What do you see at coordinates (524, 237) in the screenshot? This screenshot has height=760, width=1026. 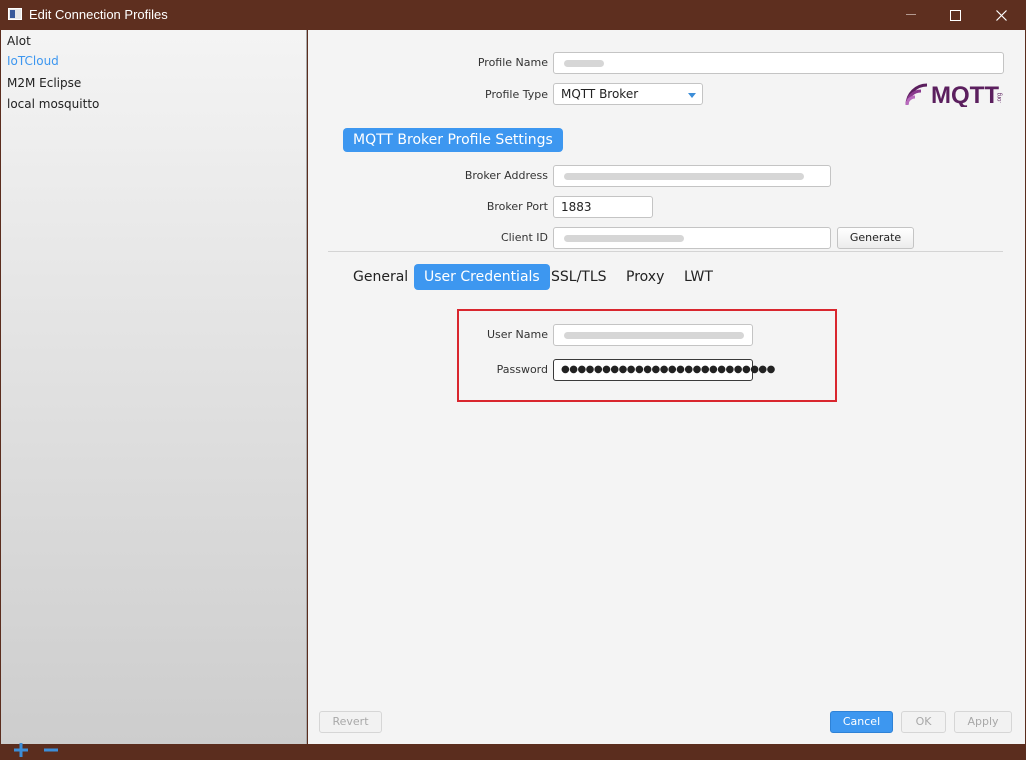 I see `client-id-label: Client ID` at bounding box center [524, 237].